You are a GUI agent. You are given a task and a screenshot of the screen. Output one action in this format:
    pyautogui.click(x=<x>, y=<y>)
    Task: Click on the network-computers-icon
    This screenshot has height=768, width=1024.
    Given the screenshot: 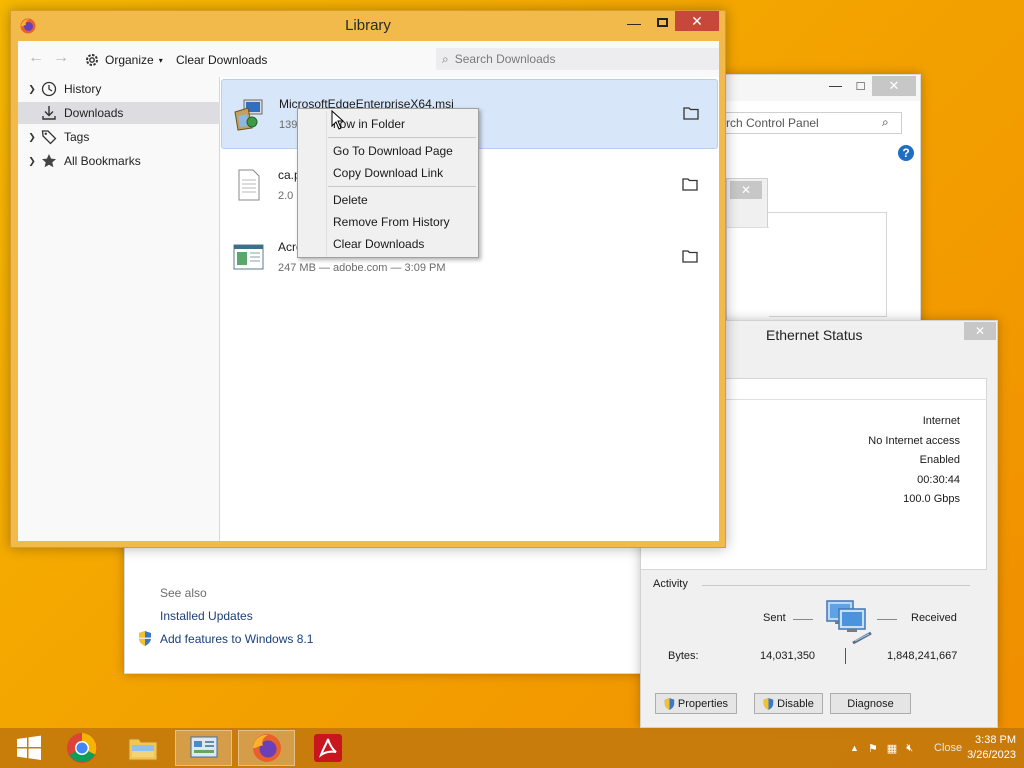 What is the action you would take?
    pyautogui.click(x=849, y=622)
    